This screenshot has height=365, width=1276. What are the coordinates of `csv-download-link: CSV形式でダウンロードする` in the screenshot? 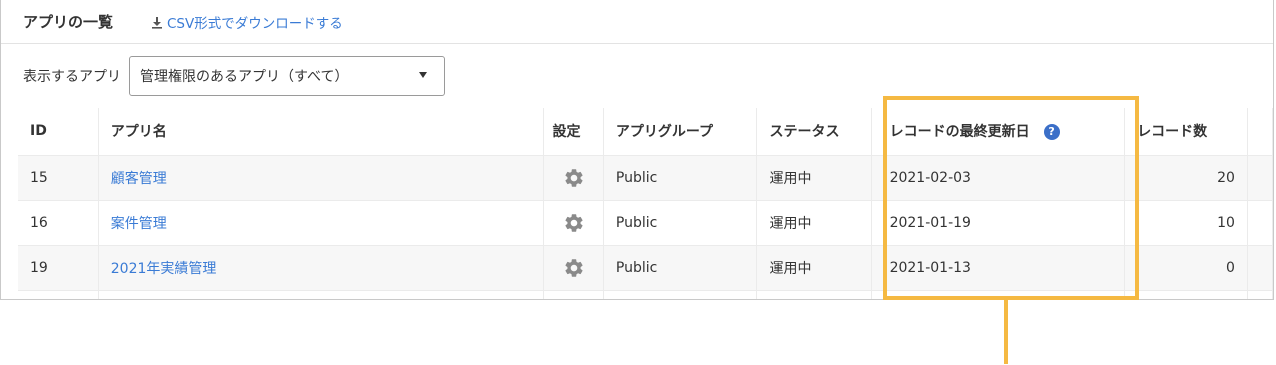 It's located at (247, 22).